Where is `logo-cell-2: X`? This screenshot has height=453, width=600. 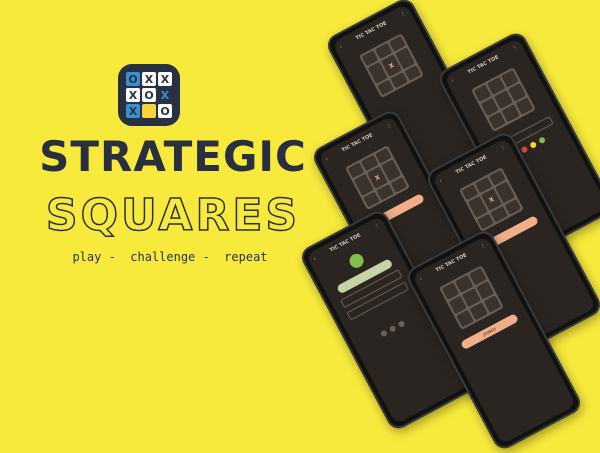
logo-cell-2: X is located at coordinates (165, 79).